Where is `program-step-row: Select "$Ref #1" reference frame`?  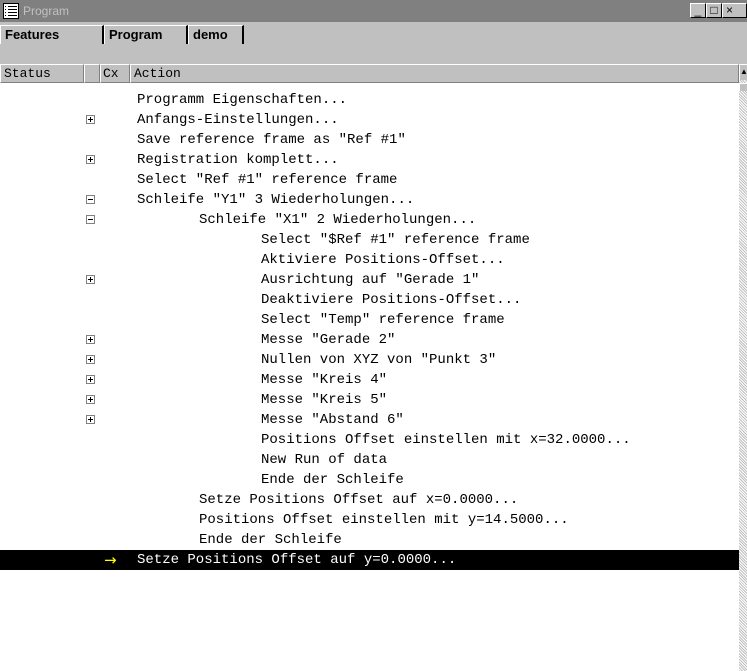 program-step-row: Select "$Ref #1" reference frame is located at coordinates (369, 240).